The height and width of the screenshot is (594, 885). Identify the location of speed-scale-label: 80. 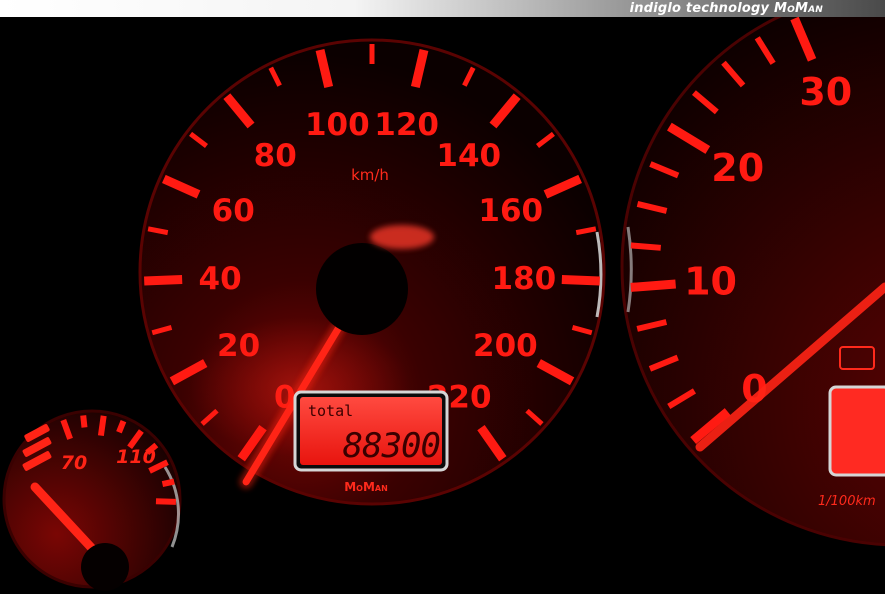
(275, 156).